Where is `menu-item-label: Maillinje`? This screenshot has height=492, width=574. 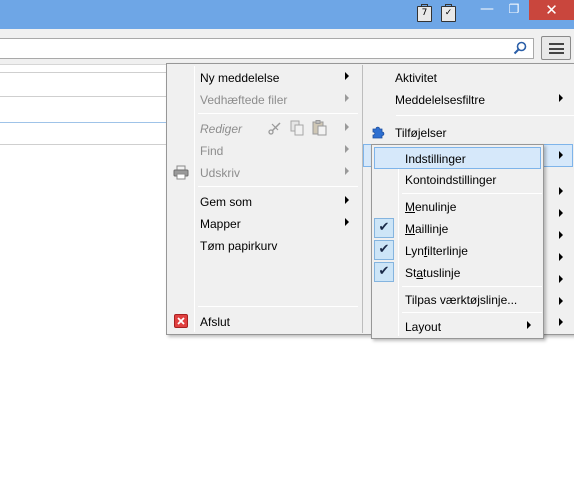 menu-item-label: Maillinje is located at coordinates (427, 229).